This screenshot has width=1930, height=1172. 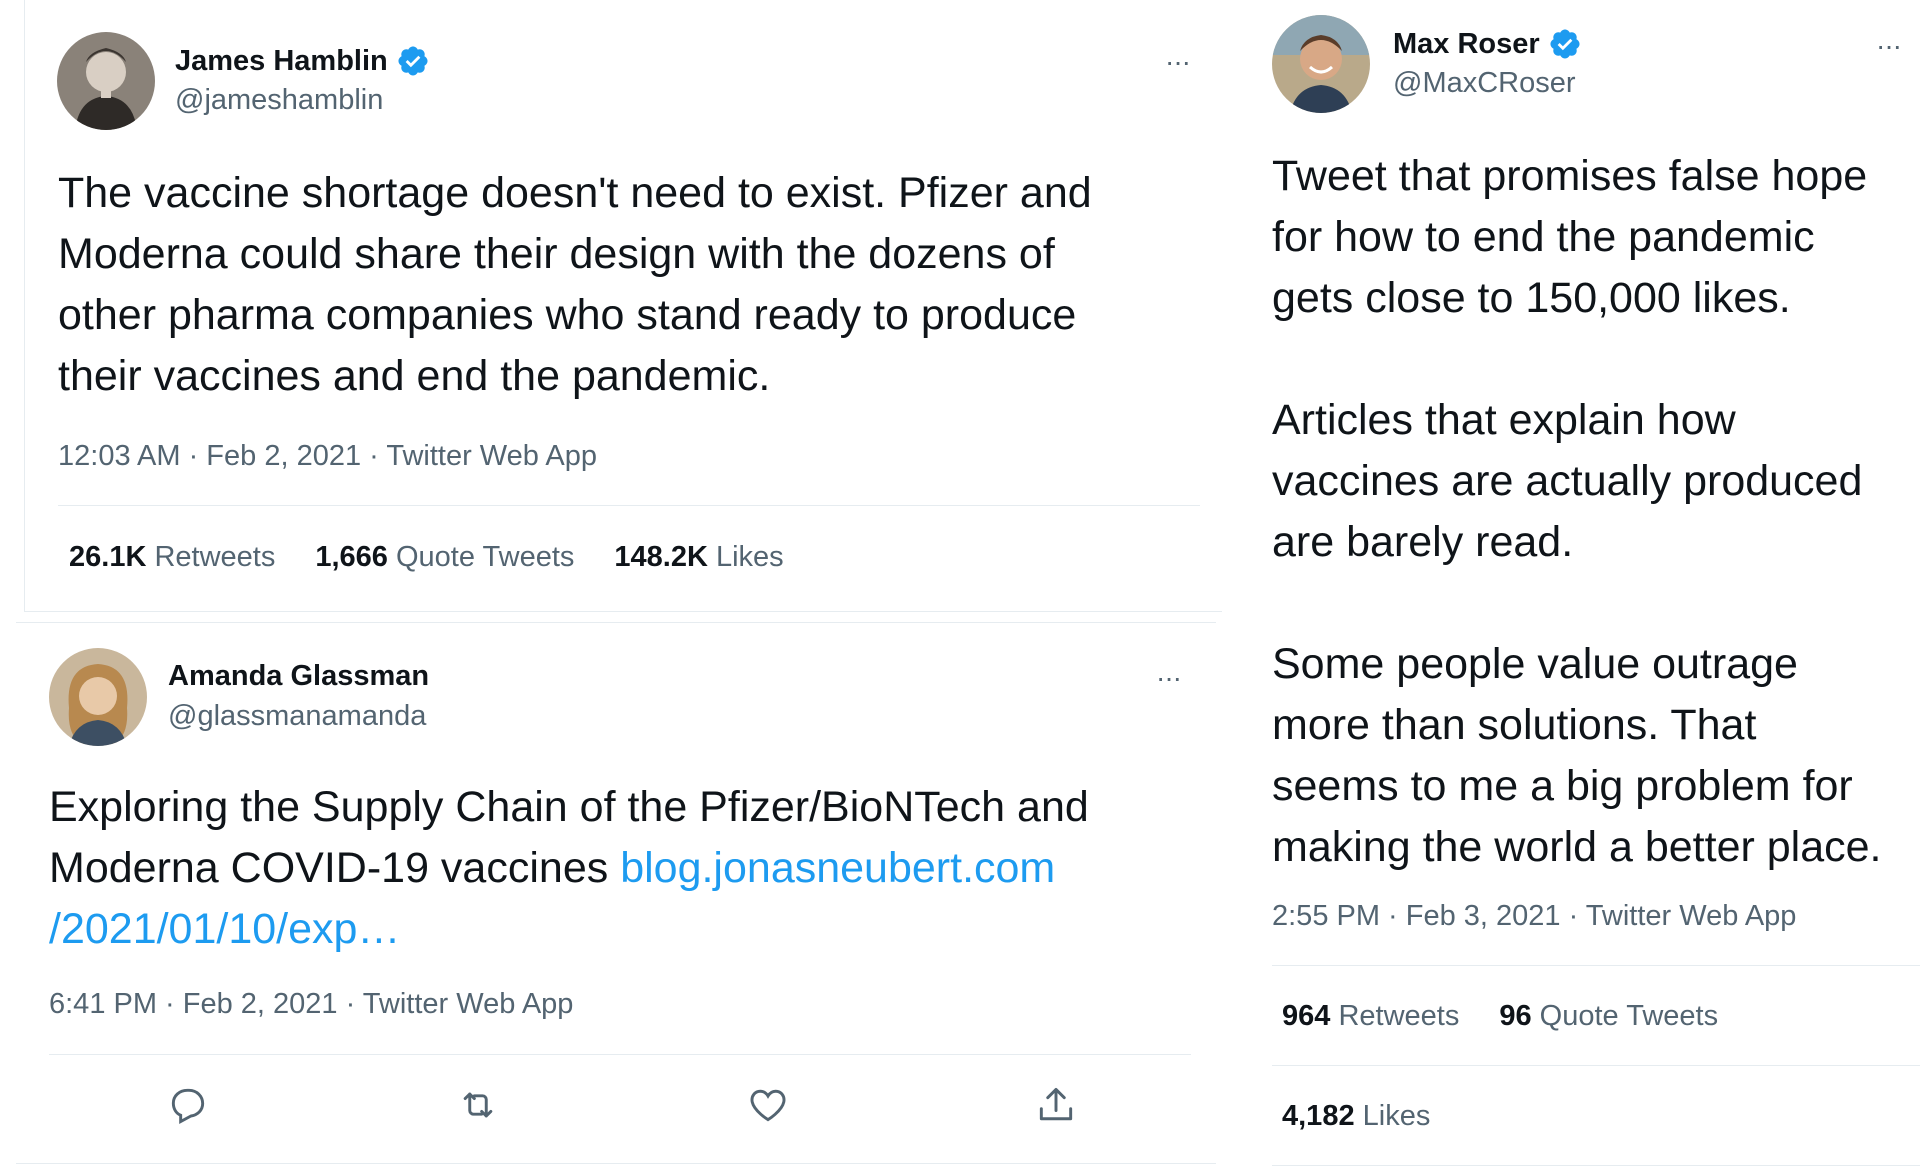 I want to click on quote-tweets-stat: 96 Quote Tweets, so click(x=1608, y=1016).